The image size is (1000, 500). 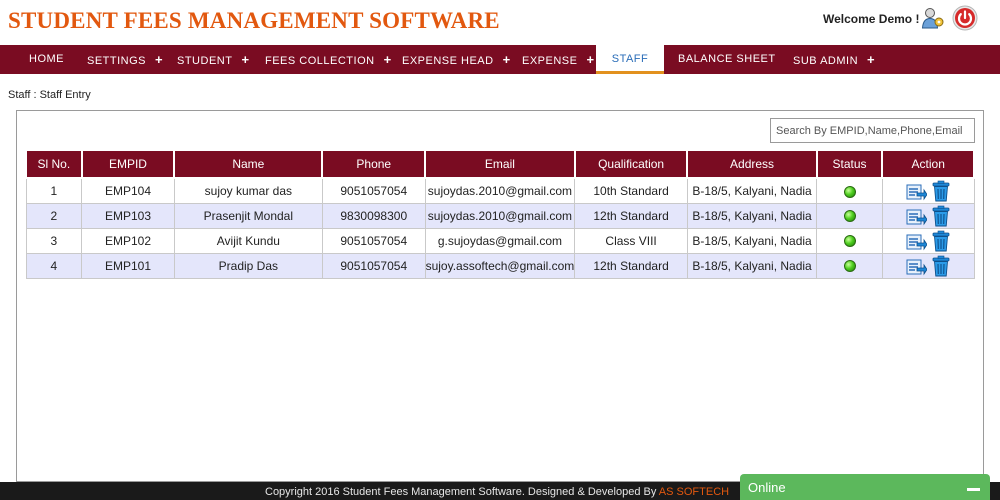 I want to click on col-header-action: Action, so click(x=928, y=164).